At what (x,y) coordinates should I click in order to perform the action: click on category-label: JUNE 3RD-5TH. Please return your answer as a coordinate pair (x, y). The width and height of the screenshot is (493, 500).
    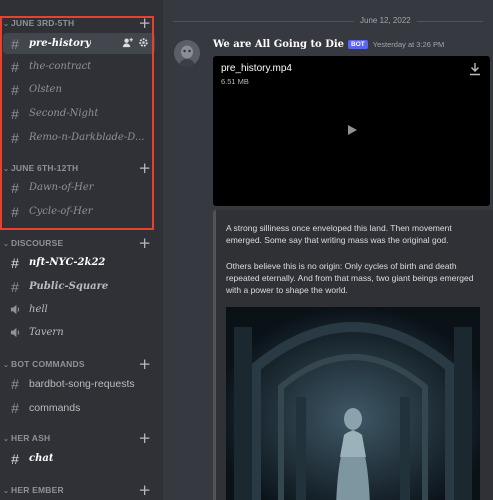
    Looking at the image, I should click on (43, 23).